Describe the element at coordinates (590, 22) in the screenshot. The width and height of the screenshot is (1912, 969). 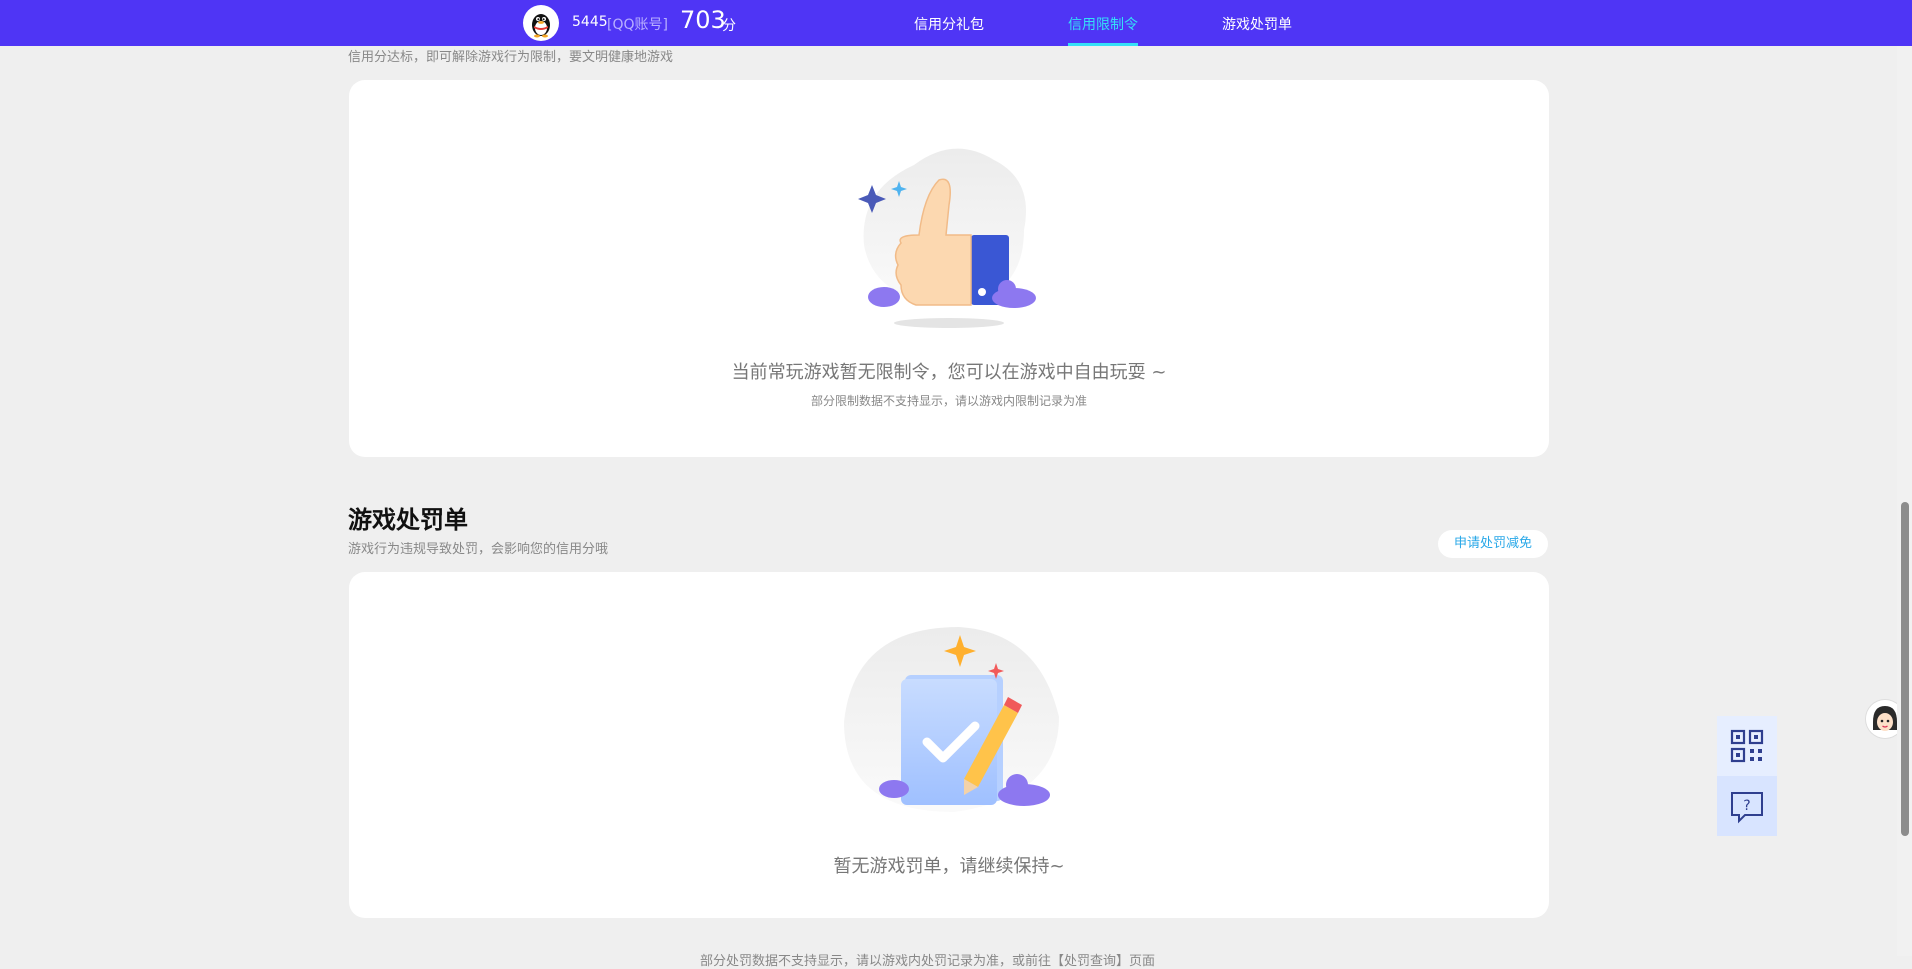
I see `account-number: 5445` at that location.